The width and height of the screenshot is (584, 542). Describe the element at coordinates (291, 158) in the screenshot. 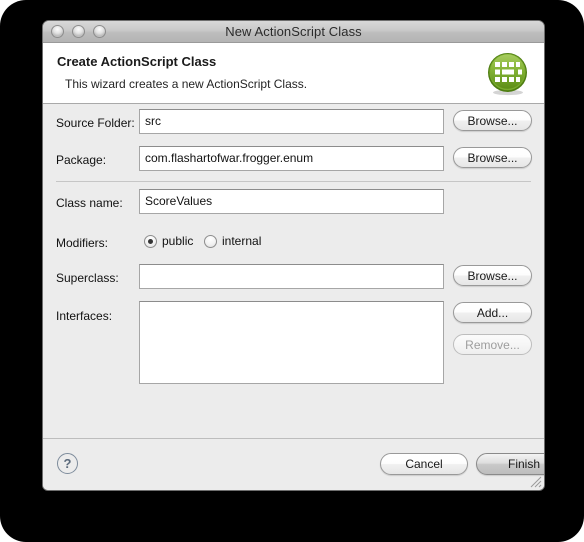

I see `package-input: com.flashartofwar.frogger.enum` at that location.